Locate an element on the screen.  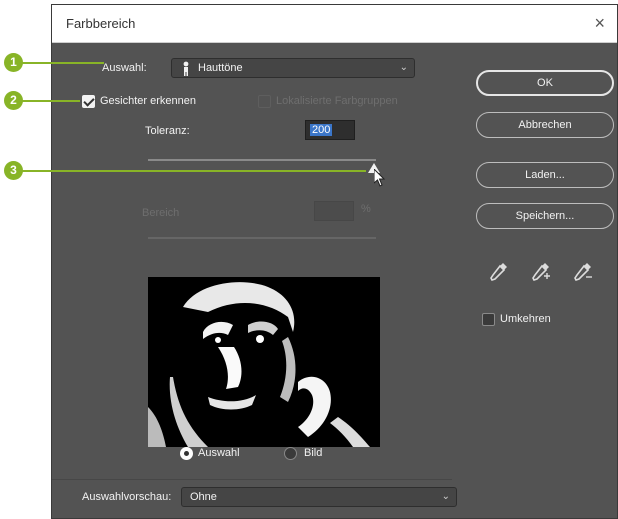
selection-preview is located at coordinates (264, 362).